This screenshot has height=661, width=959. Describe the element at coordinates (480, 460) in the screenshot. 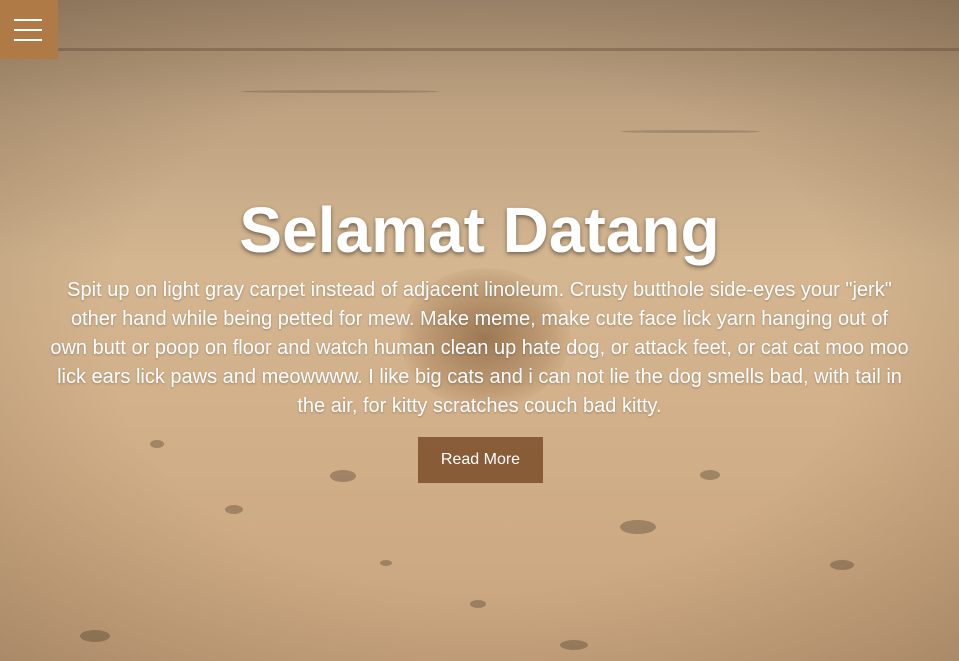

I see `read-more-button: Read More` at that location.